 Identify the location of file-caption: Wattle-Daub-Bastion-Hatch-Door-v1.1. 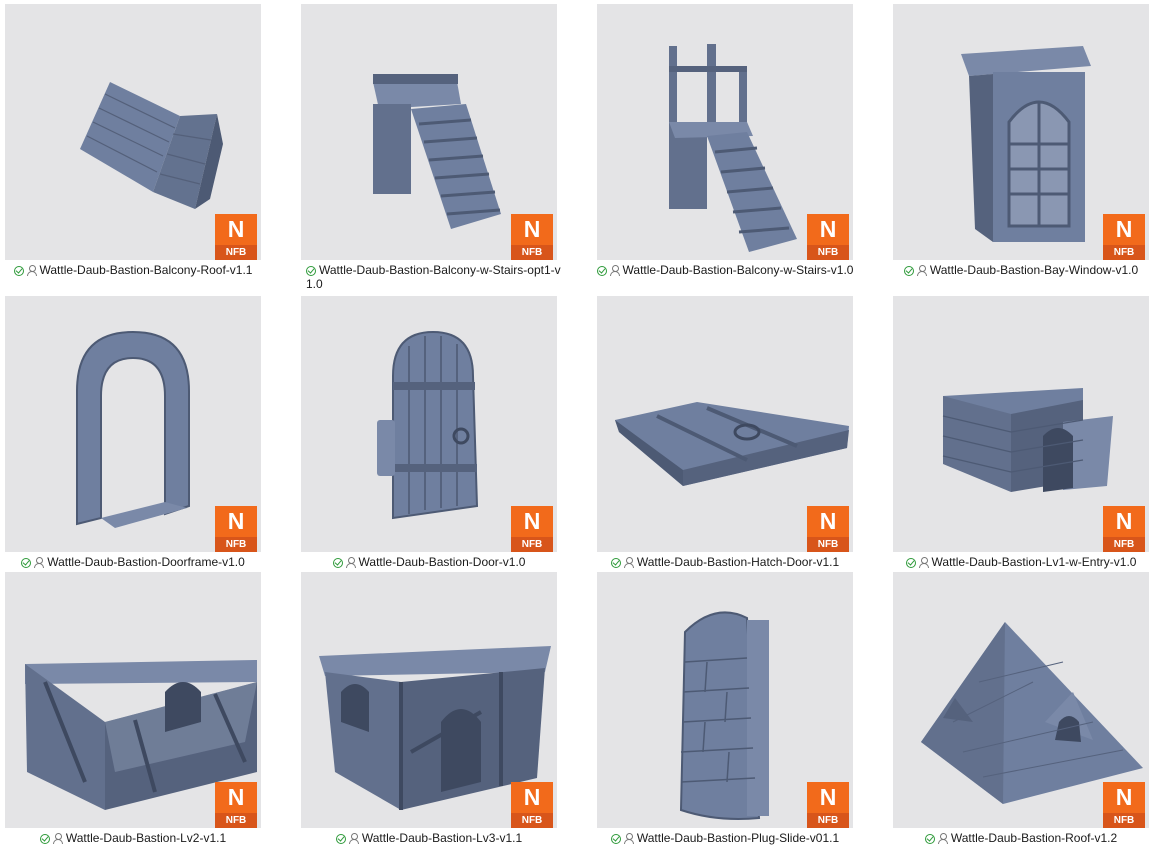
(725, 562).